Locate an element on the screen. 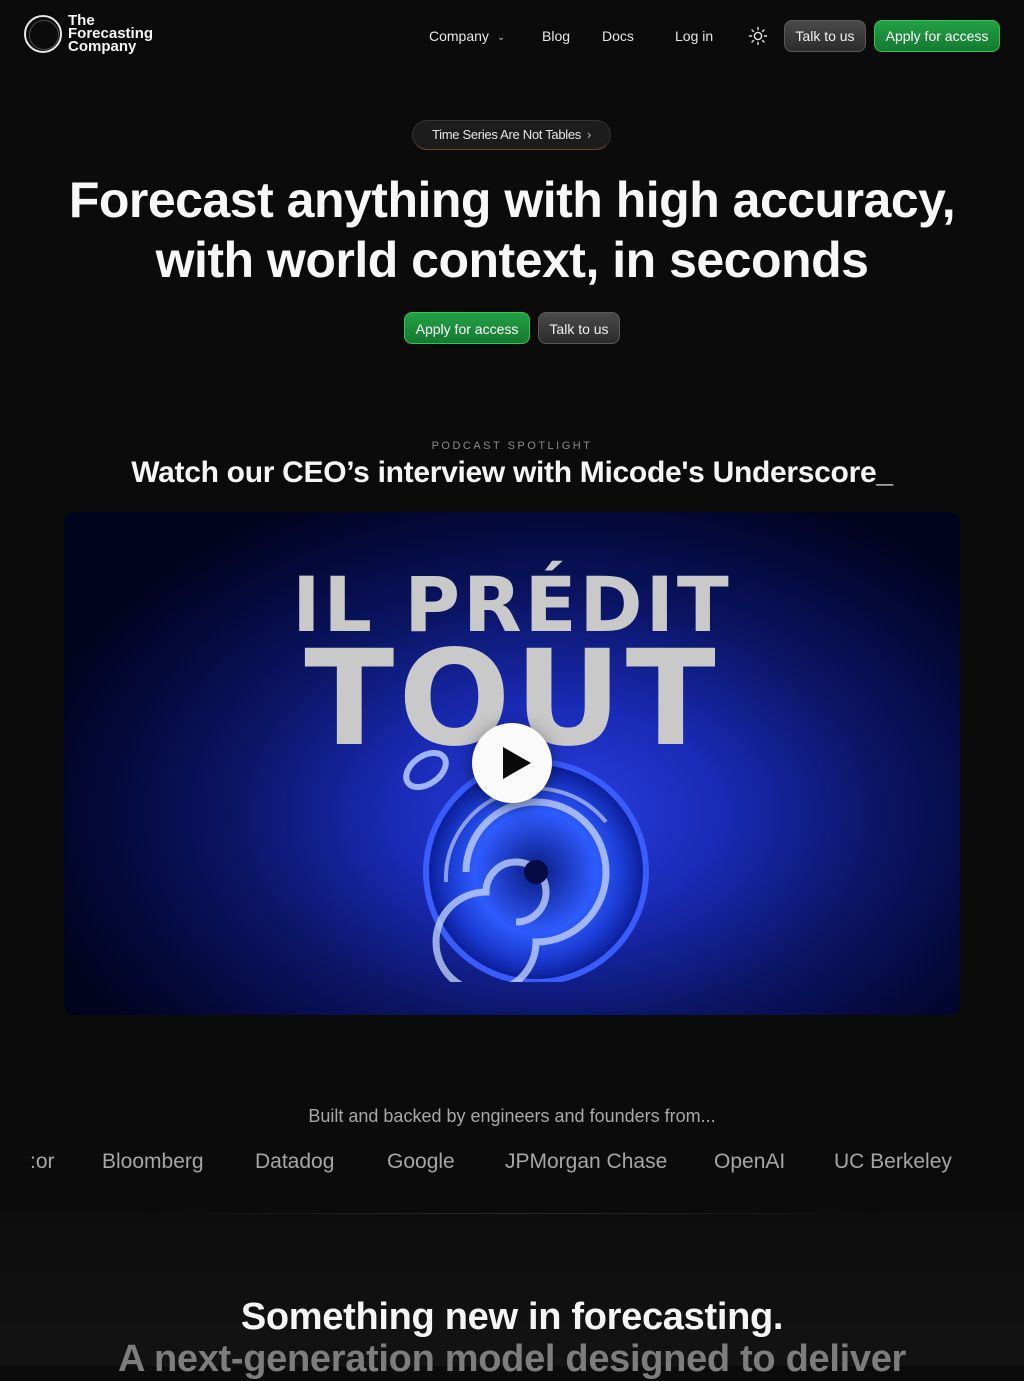 The image size is (1024, 1381). nav-company: Company ⌄ is located at coordinates (467, 36).